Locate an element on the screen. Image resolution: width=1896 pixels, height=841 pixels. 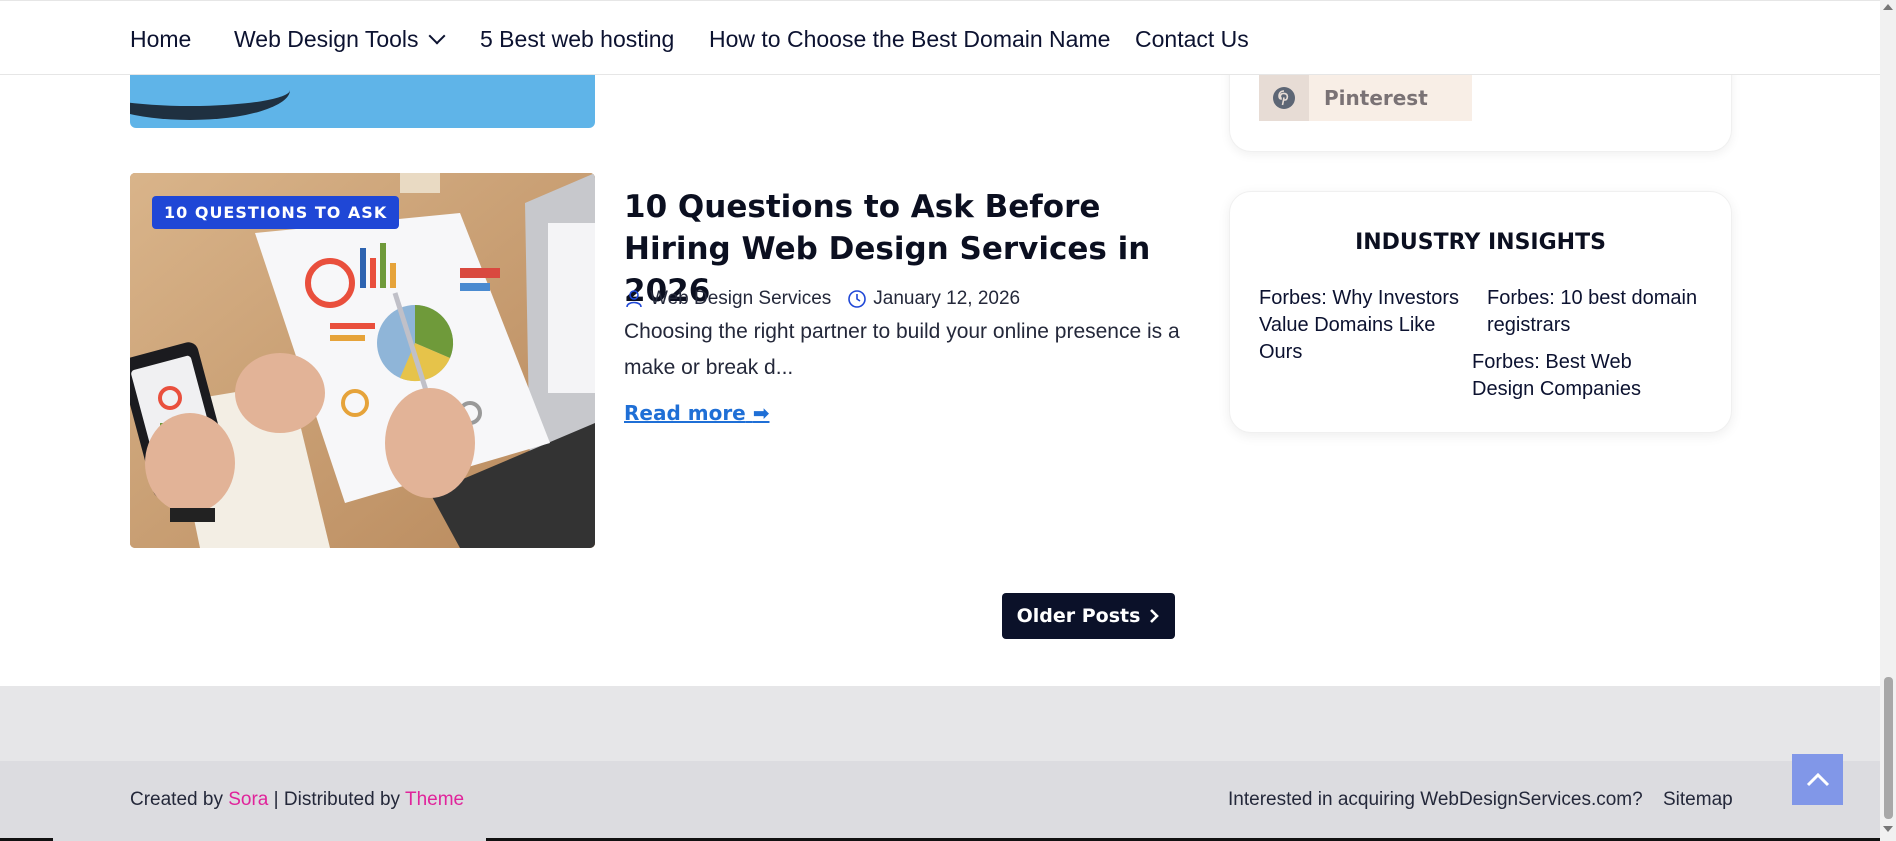
insight-link-web-design-companies: Forbes: Best Web Design Companies is located at coordinates (1572, 376).